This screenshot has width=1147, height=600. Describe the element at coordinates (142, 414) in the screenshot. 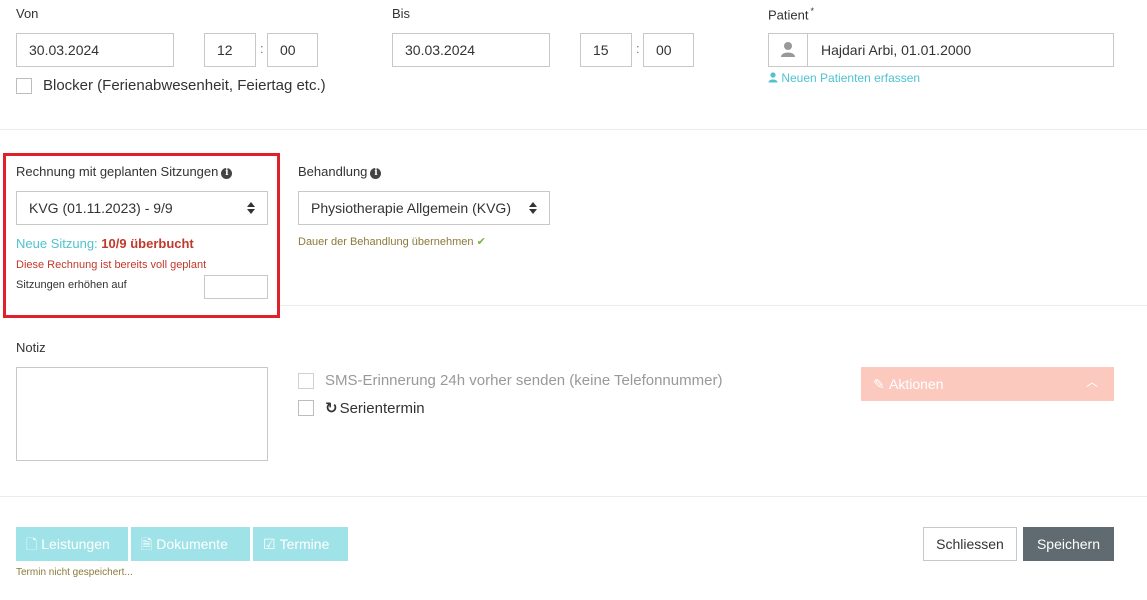

I see `notiz-textarea` at that location.